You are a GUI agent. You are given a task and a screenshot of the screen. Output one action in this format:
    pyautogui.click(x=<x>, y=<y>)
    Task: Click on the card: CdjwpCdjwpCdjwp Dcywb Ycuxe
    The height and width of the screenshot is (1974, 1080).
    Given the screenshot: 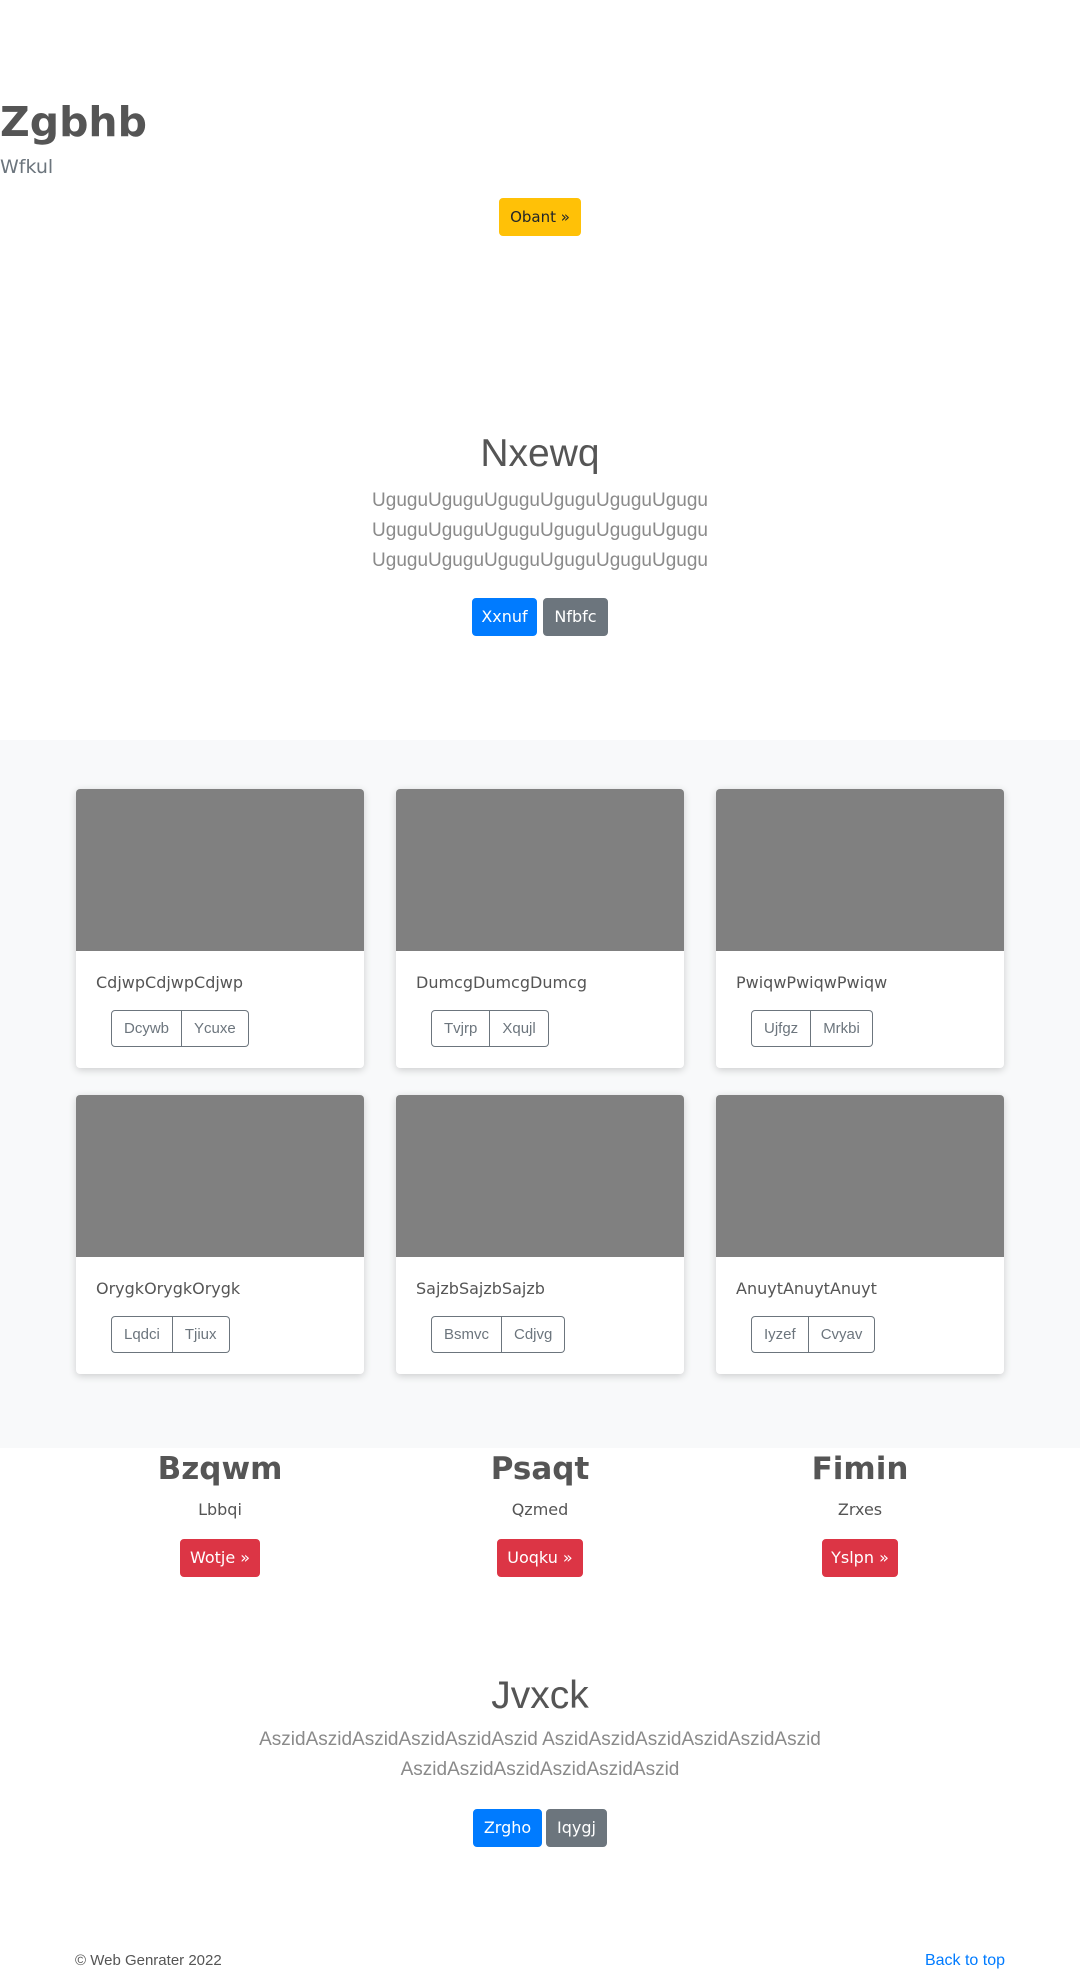 What is the action you would take?
    pyautogui.click(x=220, y=928)
    